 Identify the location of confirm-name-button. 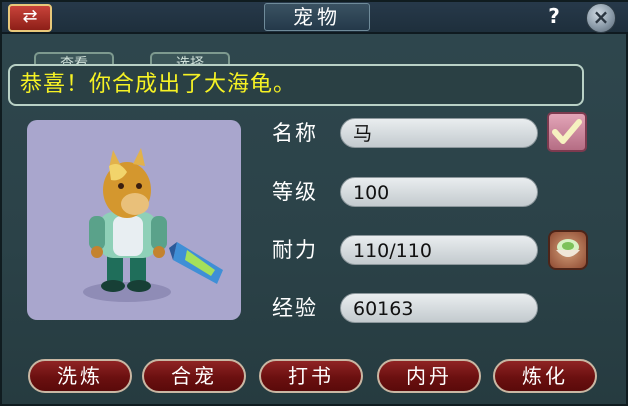
(567, 132).